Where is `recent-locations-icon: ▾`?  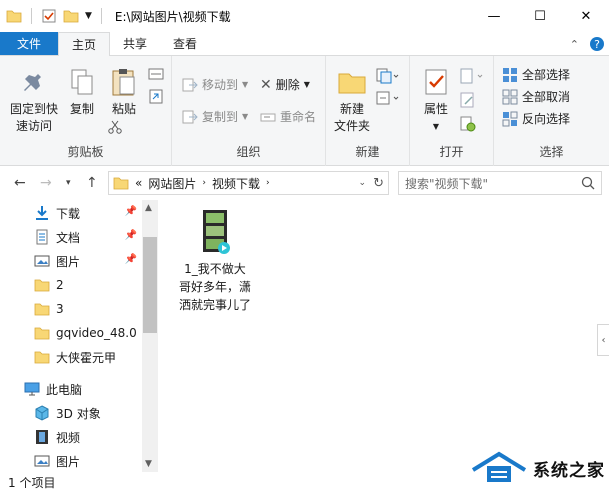 recent-locations-icon: ▾ is located at coordinates (68, 183).